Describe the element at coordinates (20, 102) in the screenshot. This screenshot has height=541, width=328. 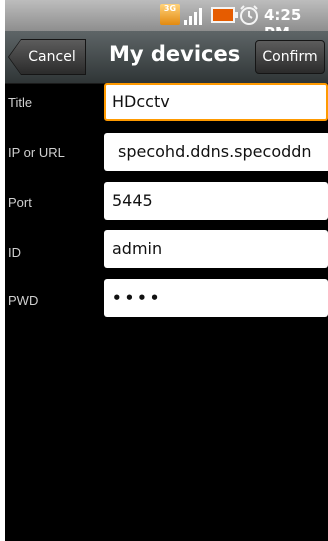
I see `title-label: Title` at that location.